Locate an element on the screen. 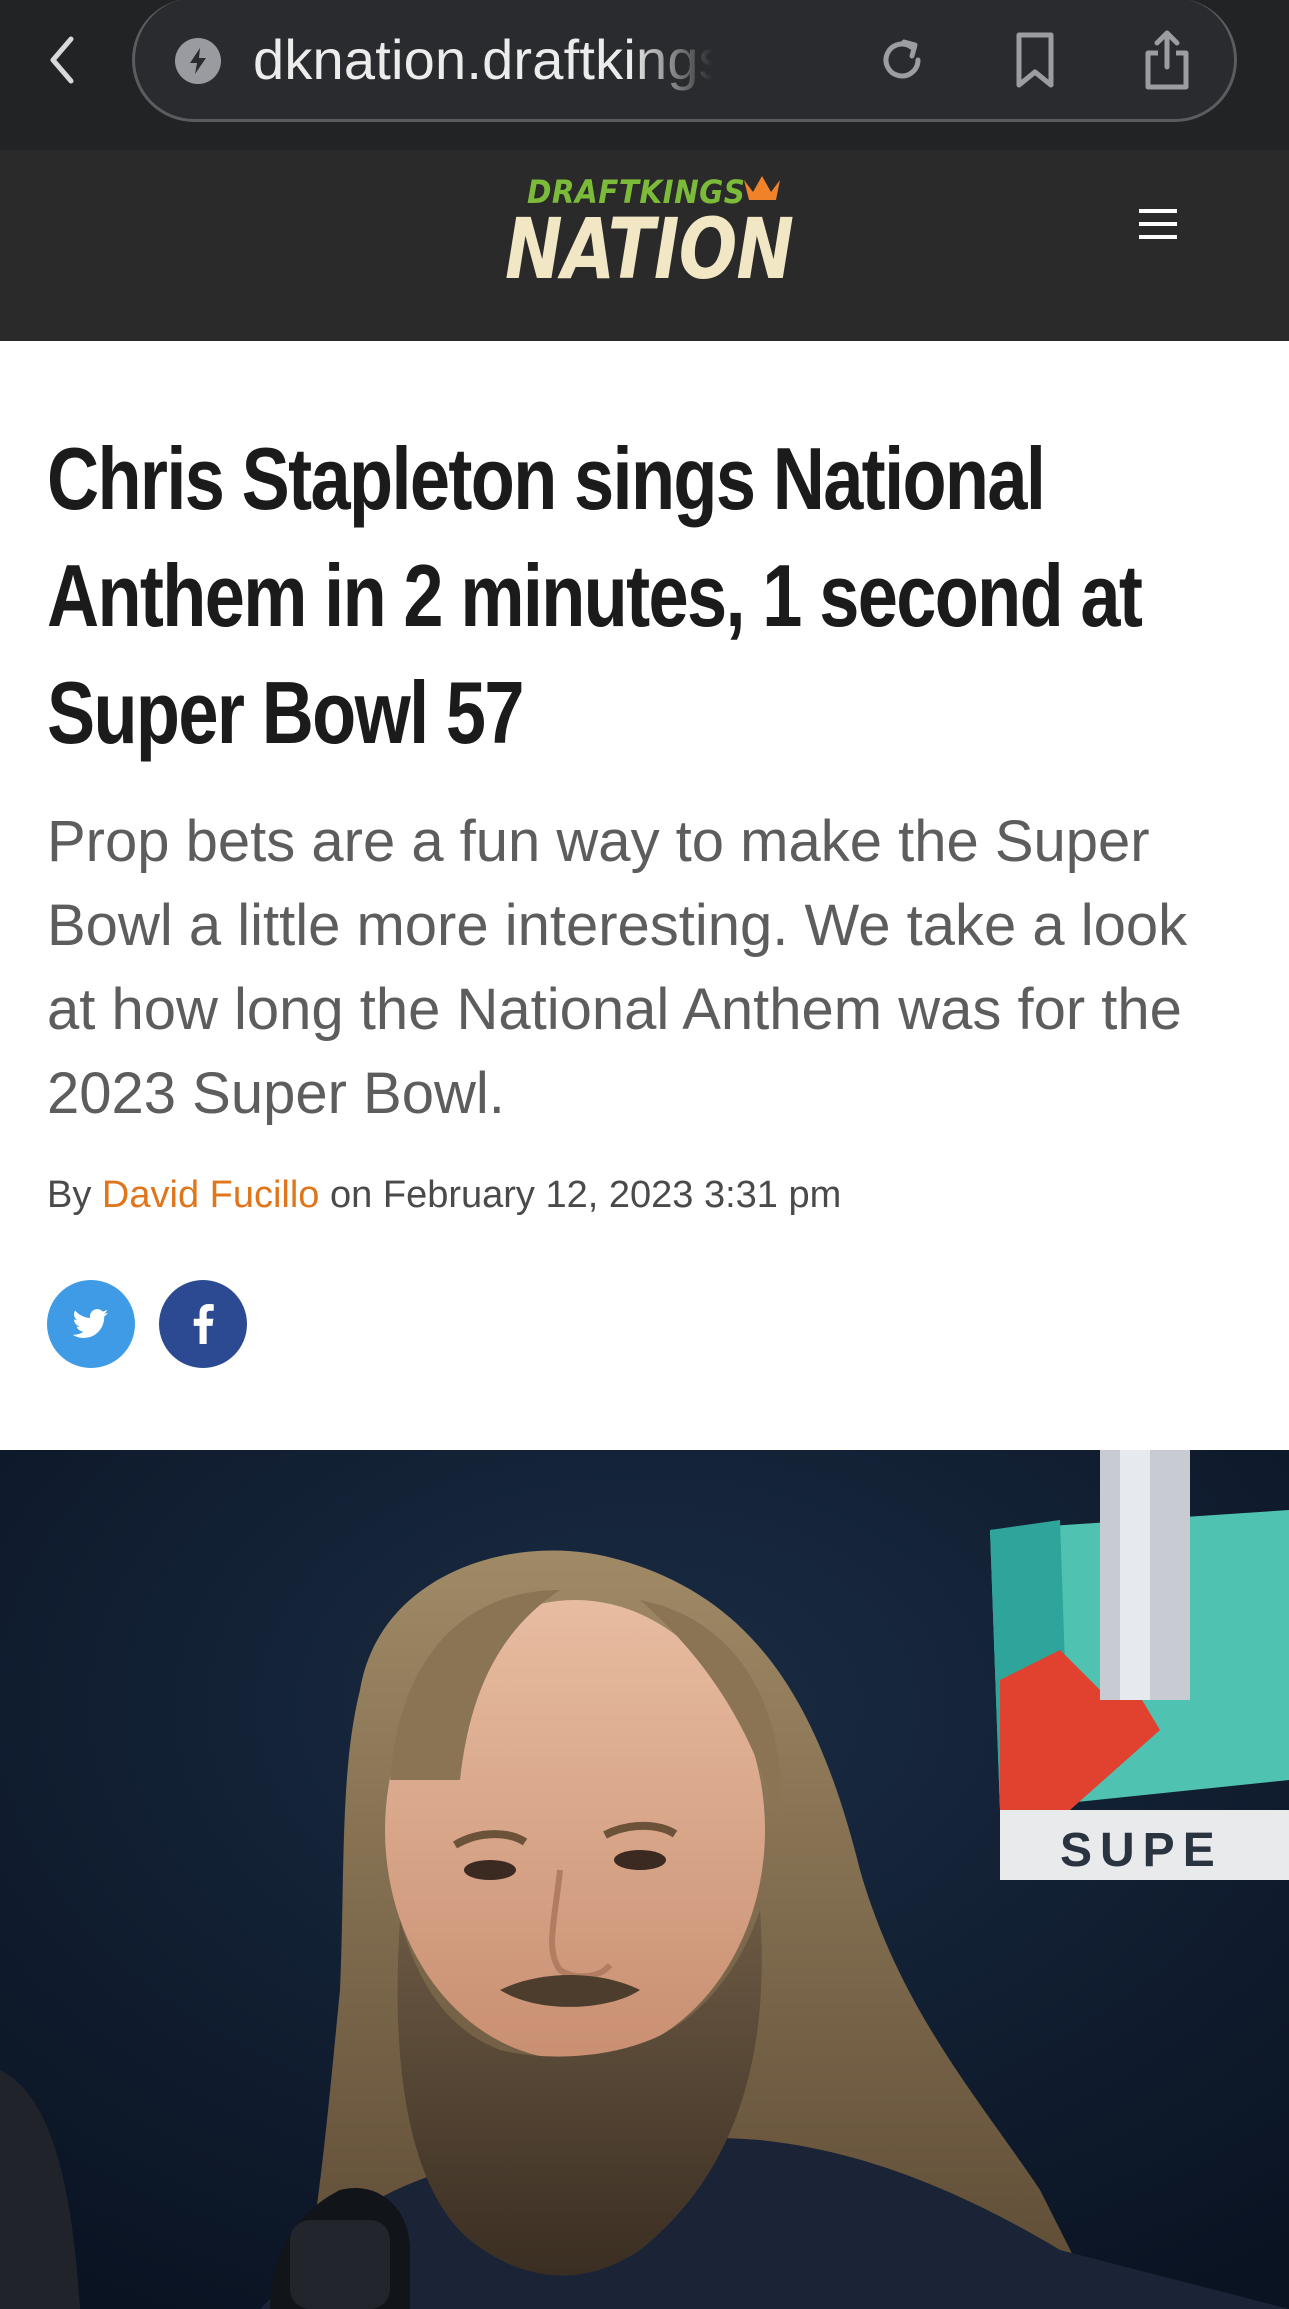 Image resolution: width=1289 pixels, height=2309 pixels. hamburger-menu-icon is located at coordinates (1158, 224).